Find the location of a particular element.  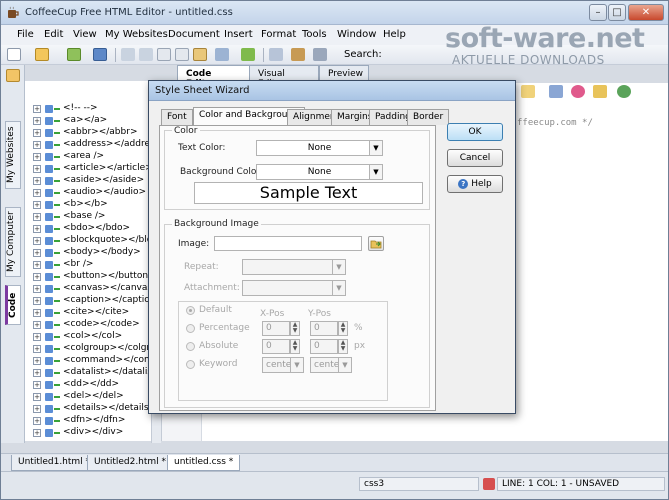

cut-icon is located at coordinates (164, 54).